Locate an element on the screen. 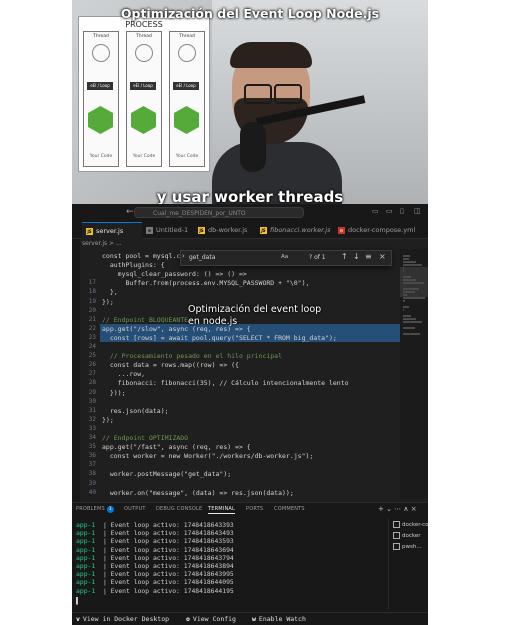 Image resolution: width=505 pixels, height=625 pixels. terminal-line: app-1 | Event loop activo: 1748418643894 is located at coordinates (155, 566).